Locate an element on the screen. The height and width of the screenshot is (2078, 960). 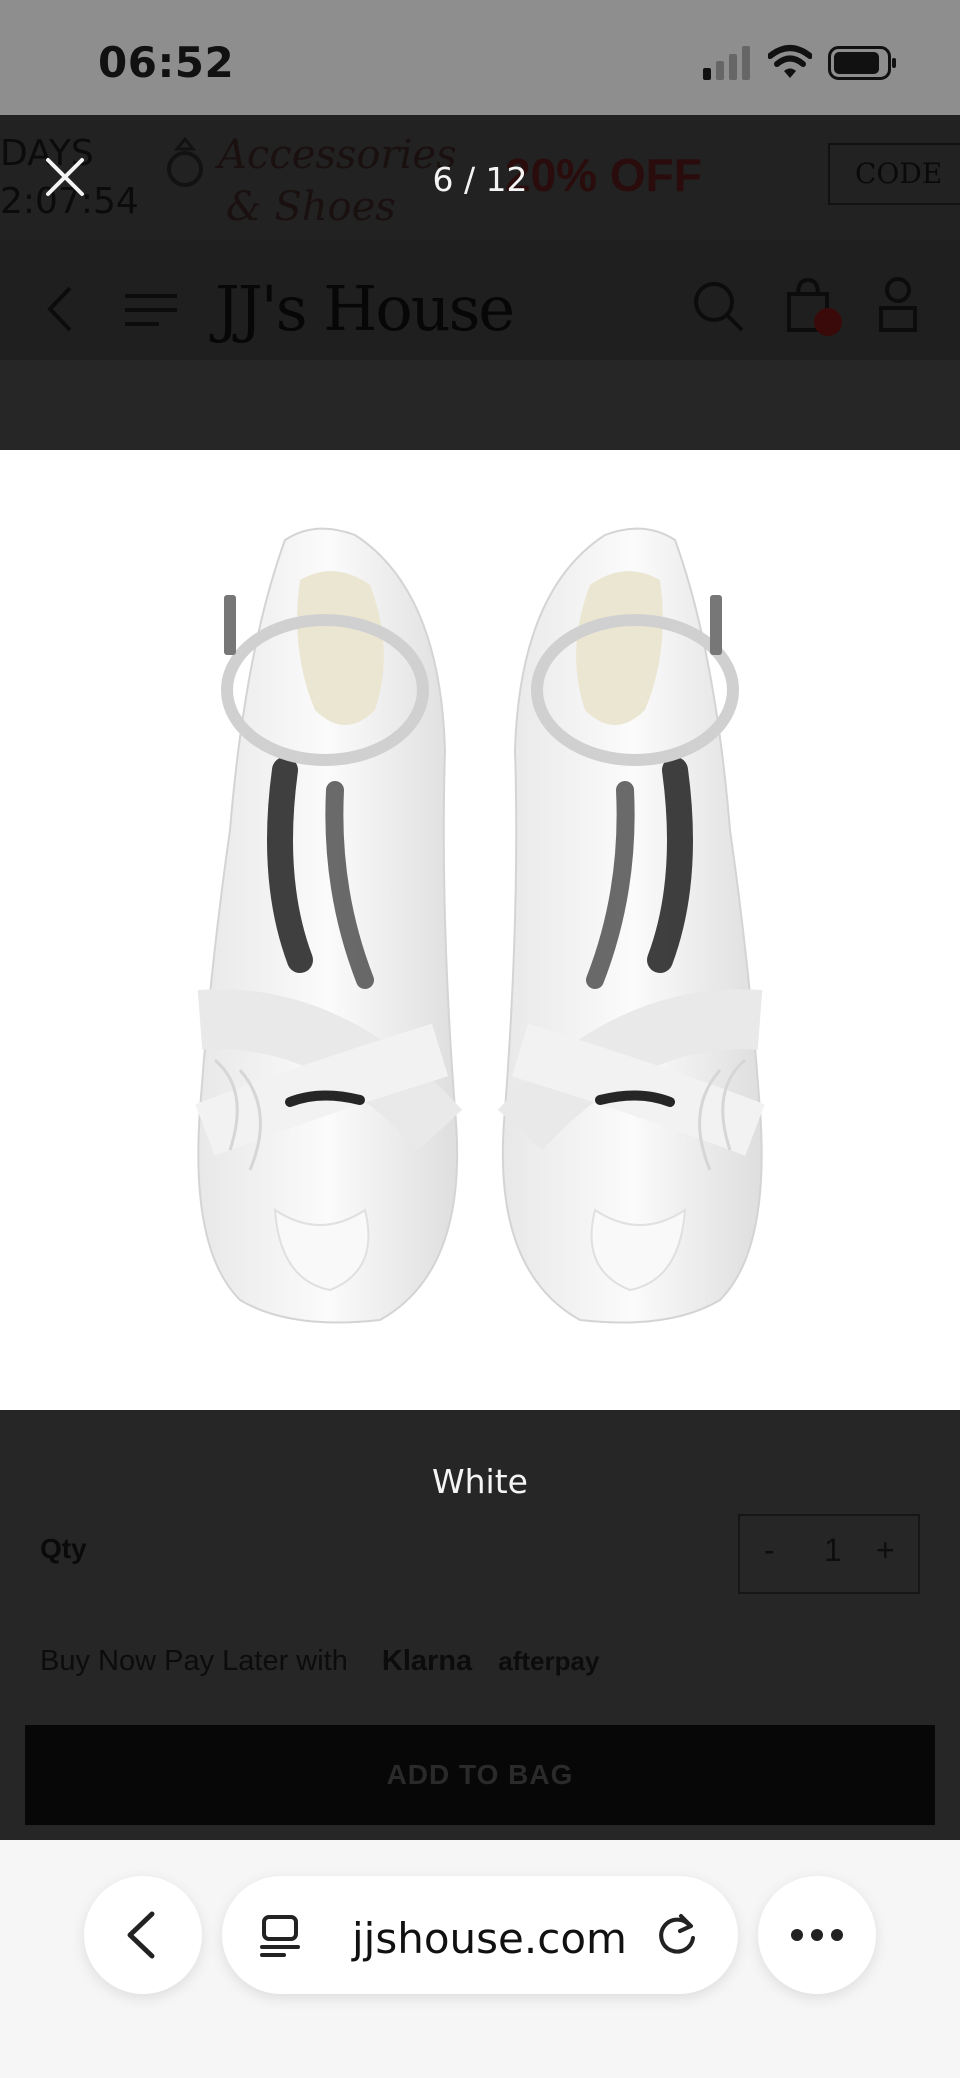
afterpay-logo: afterpay is located at coordinates (549, 1661).